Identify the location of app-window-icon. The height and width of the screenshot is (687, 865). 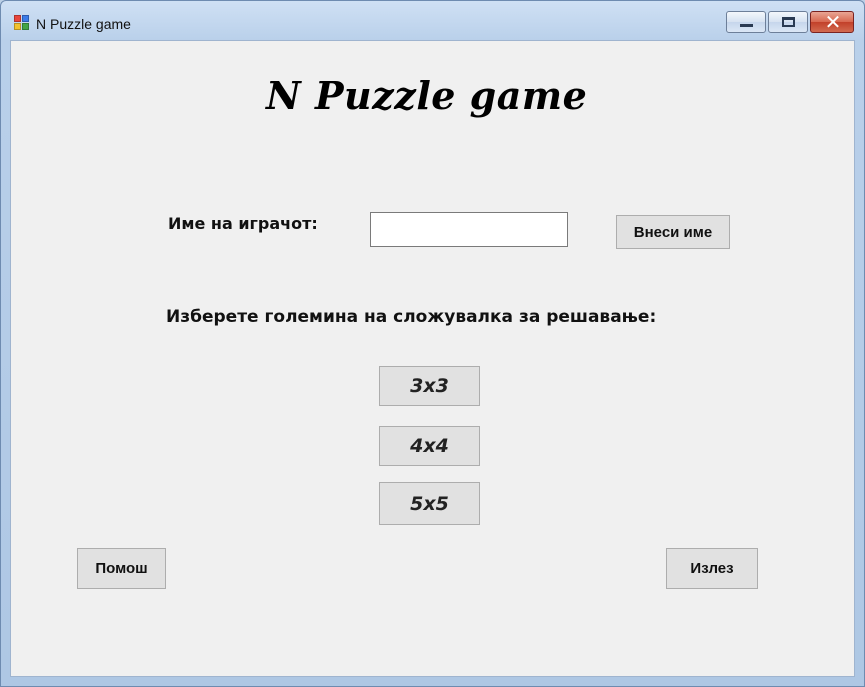
(22, 23).